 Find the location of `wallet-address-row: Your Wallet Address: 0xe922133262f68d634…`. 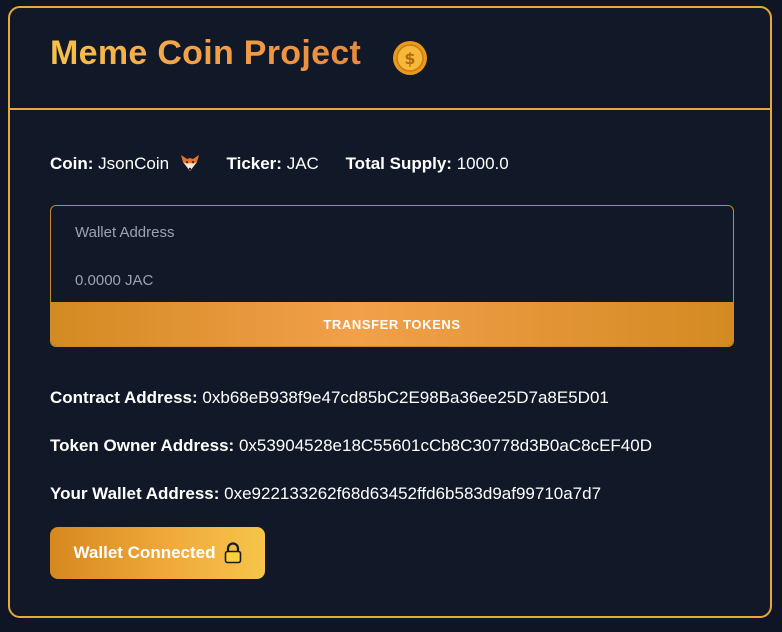

wallet-address-row: Your Wallet Address: 0xe922133262f68d634… is located at coordinates (325, 494).